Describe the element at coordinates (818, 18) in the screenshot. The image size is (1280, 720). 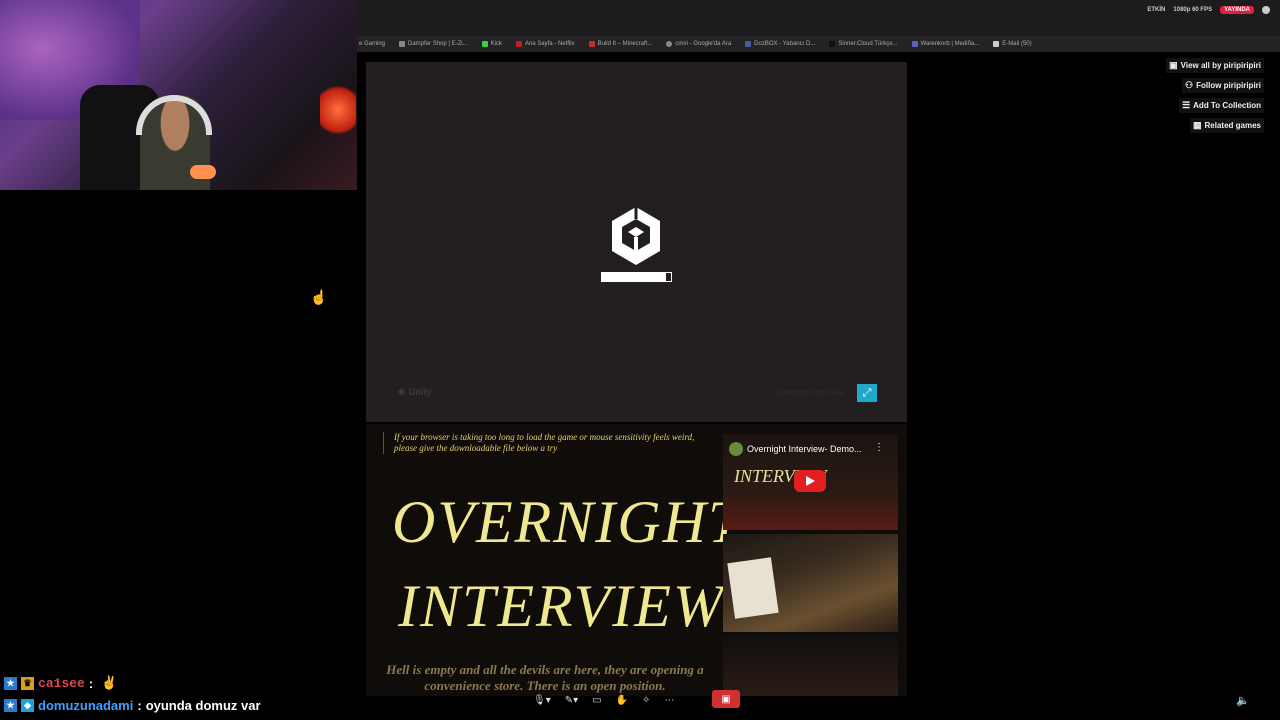
I see `browser-top-bar: ETKİN 1080p 60 FPS YAYINDA` at that location.